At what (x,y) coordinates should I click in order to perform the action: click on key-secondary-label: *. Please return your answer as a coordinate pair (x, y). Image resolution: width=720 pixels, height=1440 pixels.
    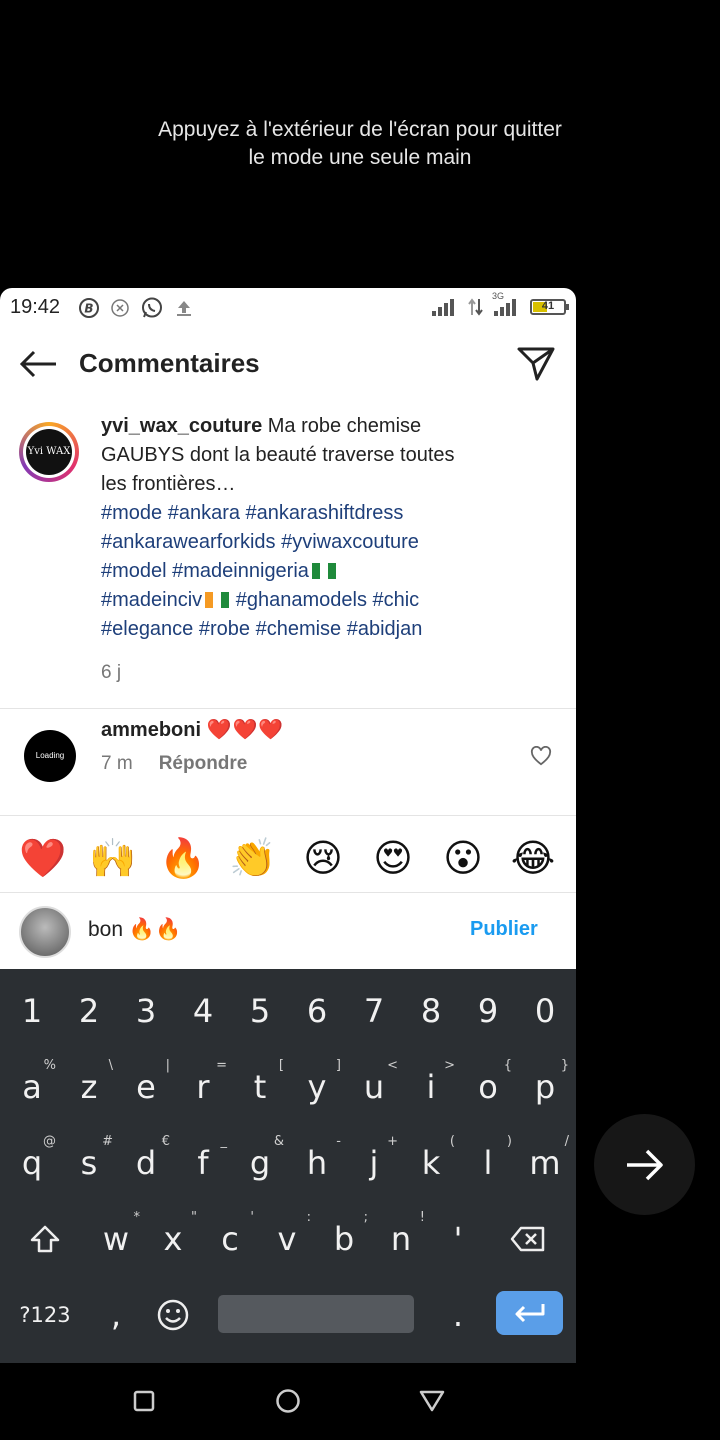
    Looking at the image, I should click on (137, 1217).